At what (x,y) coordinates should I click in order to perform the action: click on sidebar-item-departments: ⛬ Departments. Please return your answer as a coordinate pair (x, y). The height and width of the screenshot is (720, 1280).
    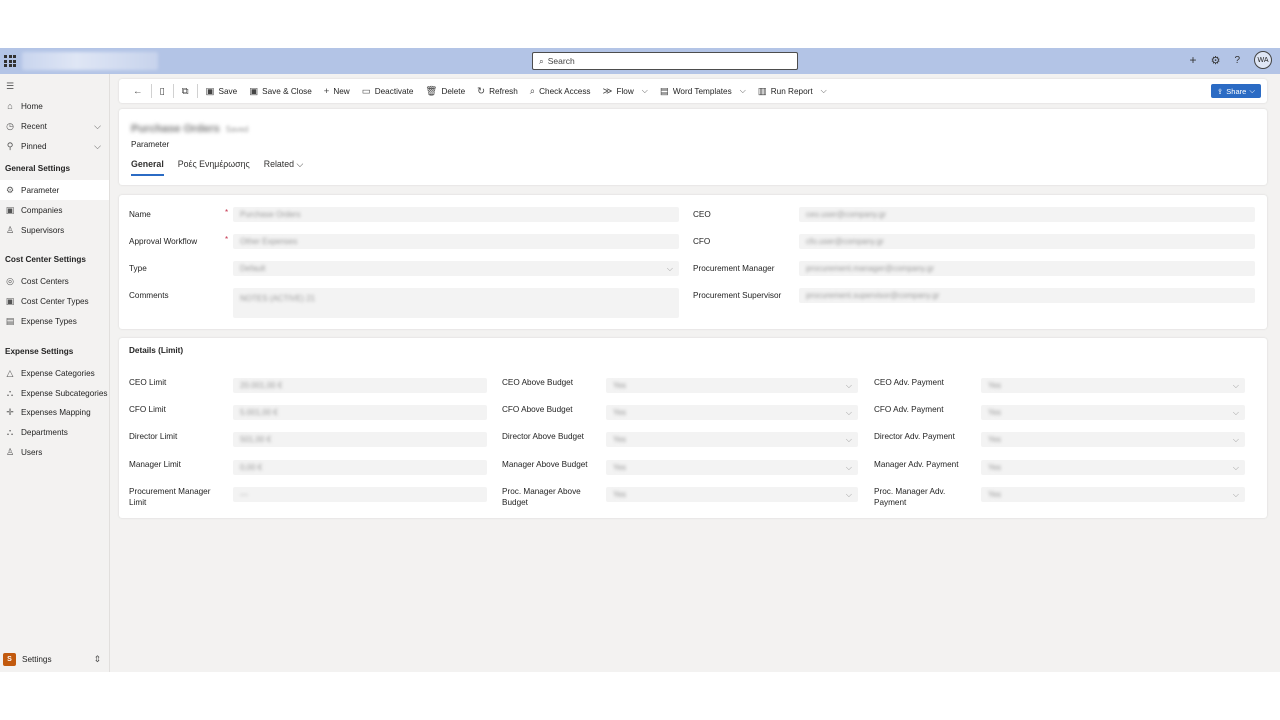
    Looking at the image, I should click on (54, 432).